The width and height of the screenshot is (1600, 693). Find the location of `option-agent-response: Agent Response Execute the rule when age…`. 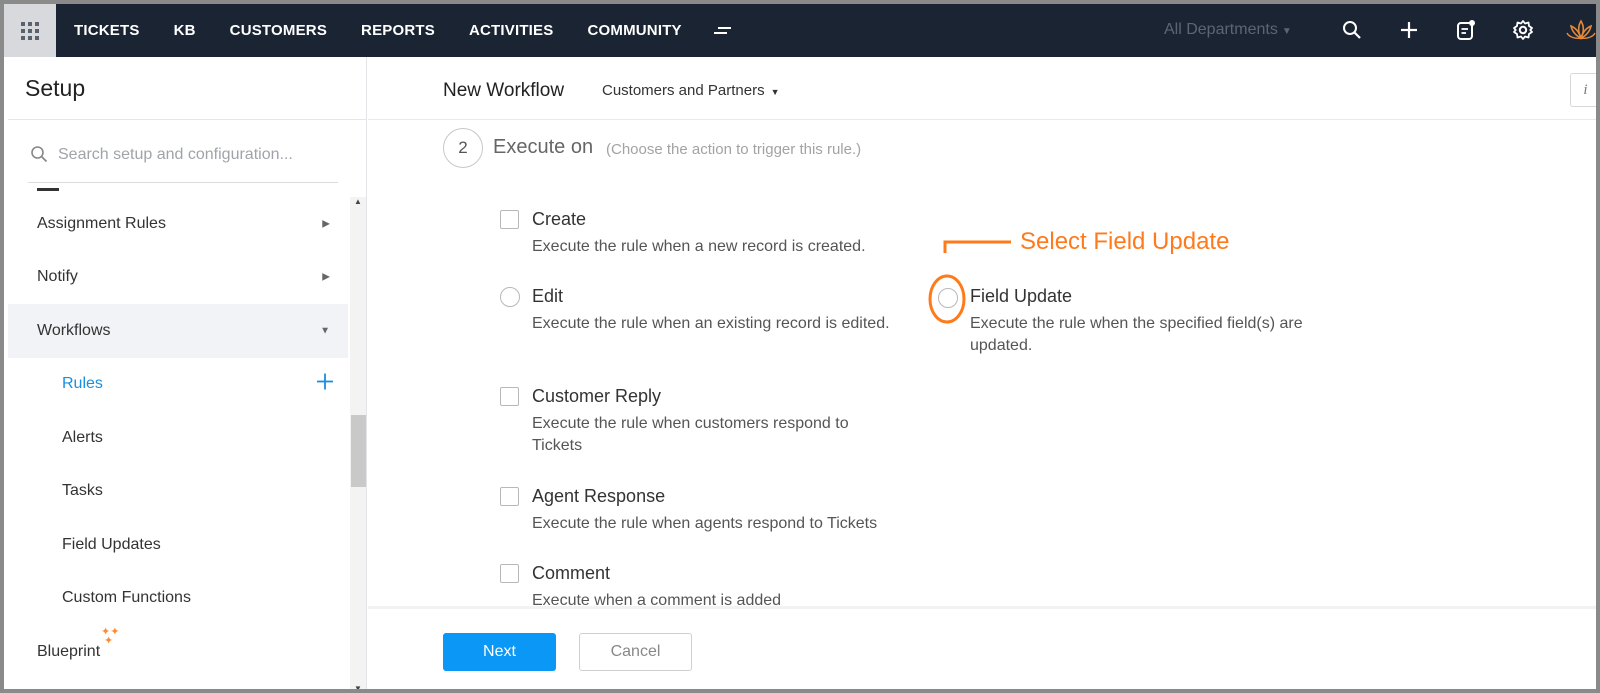

option-agent-response: Agent Response Execute the rule when age… is located at coordinates (710, 511).